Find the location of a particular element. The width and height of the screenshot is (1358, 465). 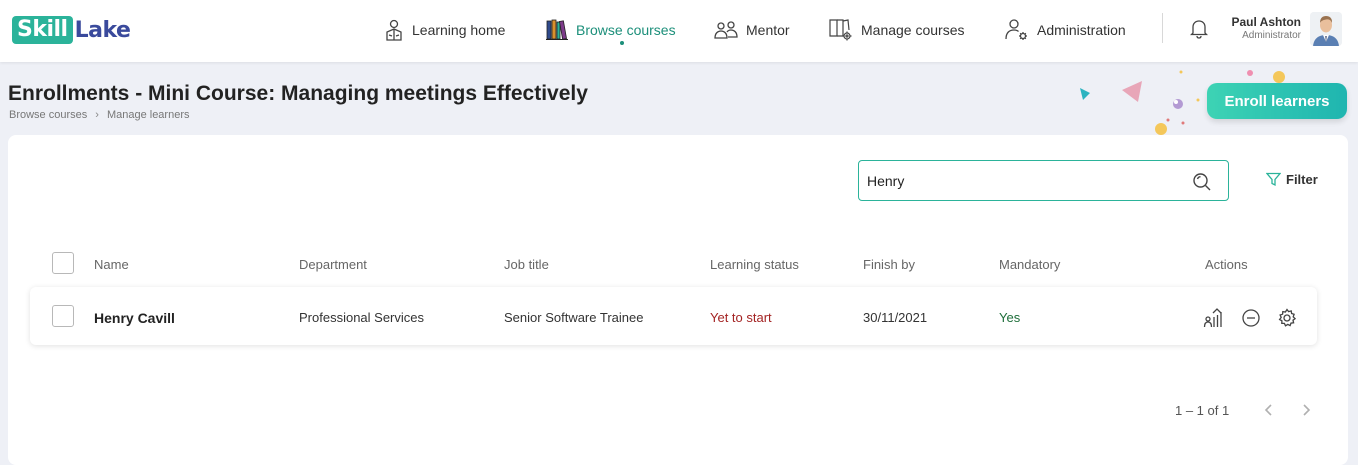

skilllake-logo: Skill Lake is located at coordinates (71, 30).